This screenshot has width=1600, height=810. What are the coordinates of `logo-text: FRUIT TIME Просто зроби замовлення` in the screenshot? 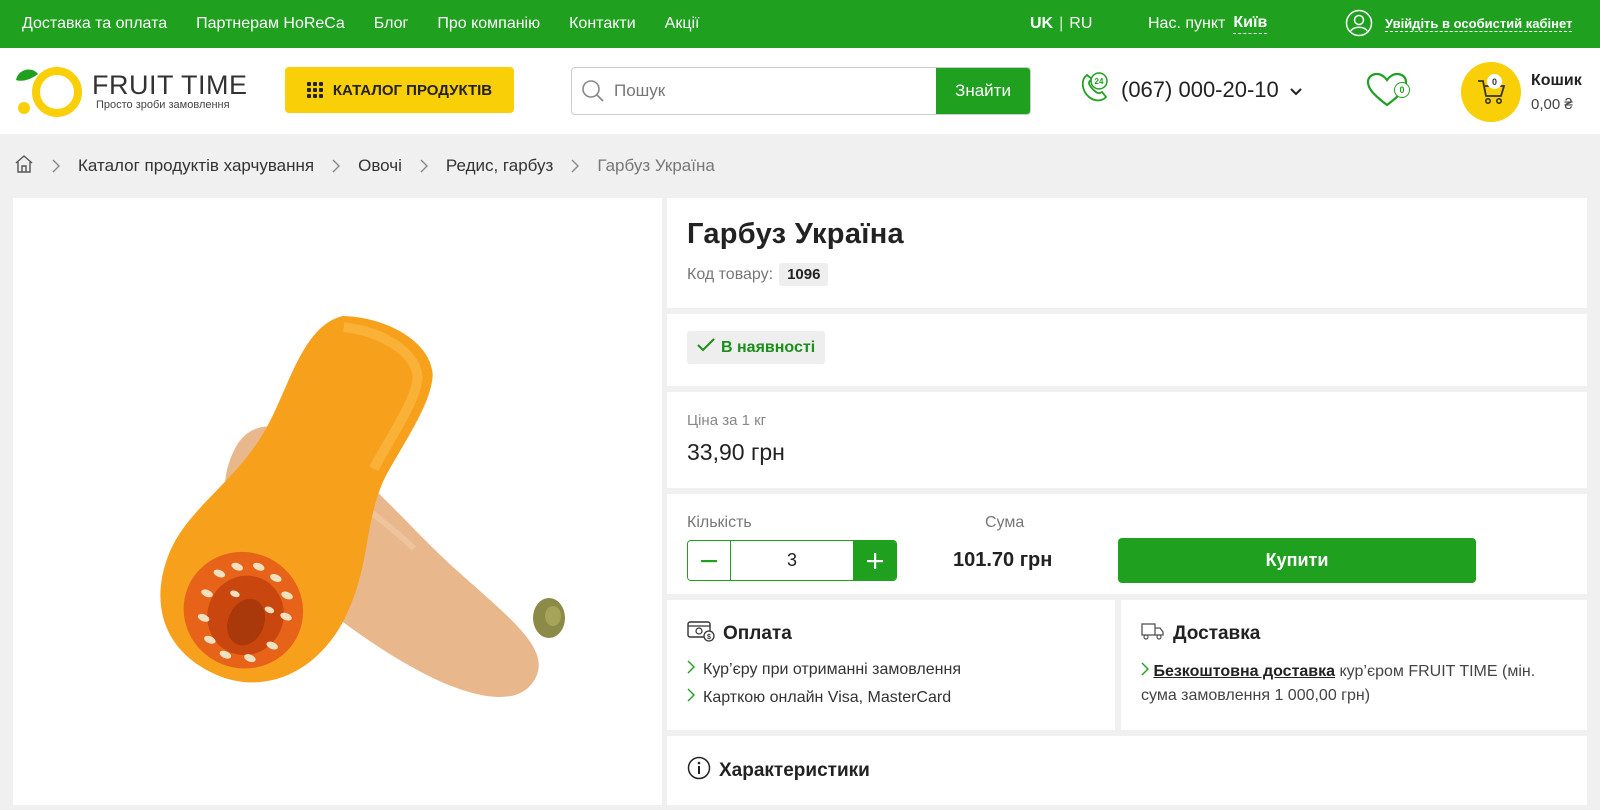 It's located at (170, 91).